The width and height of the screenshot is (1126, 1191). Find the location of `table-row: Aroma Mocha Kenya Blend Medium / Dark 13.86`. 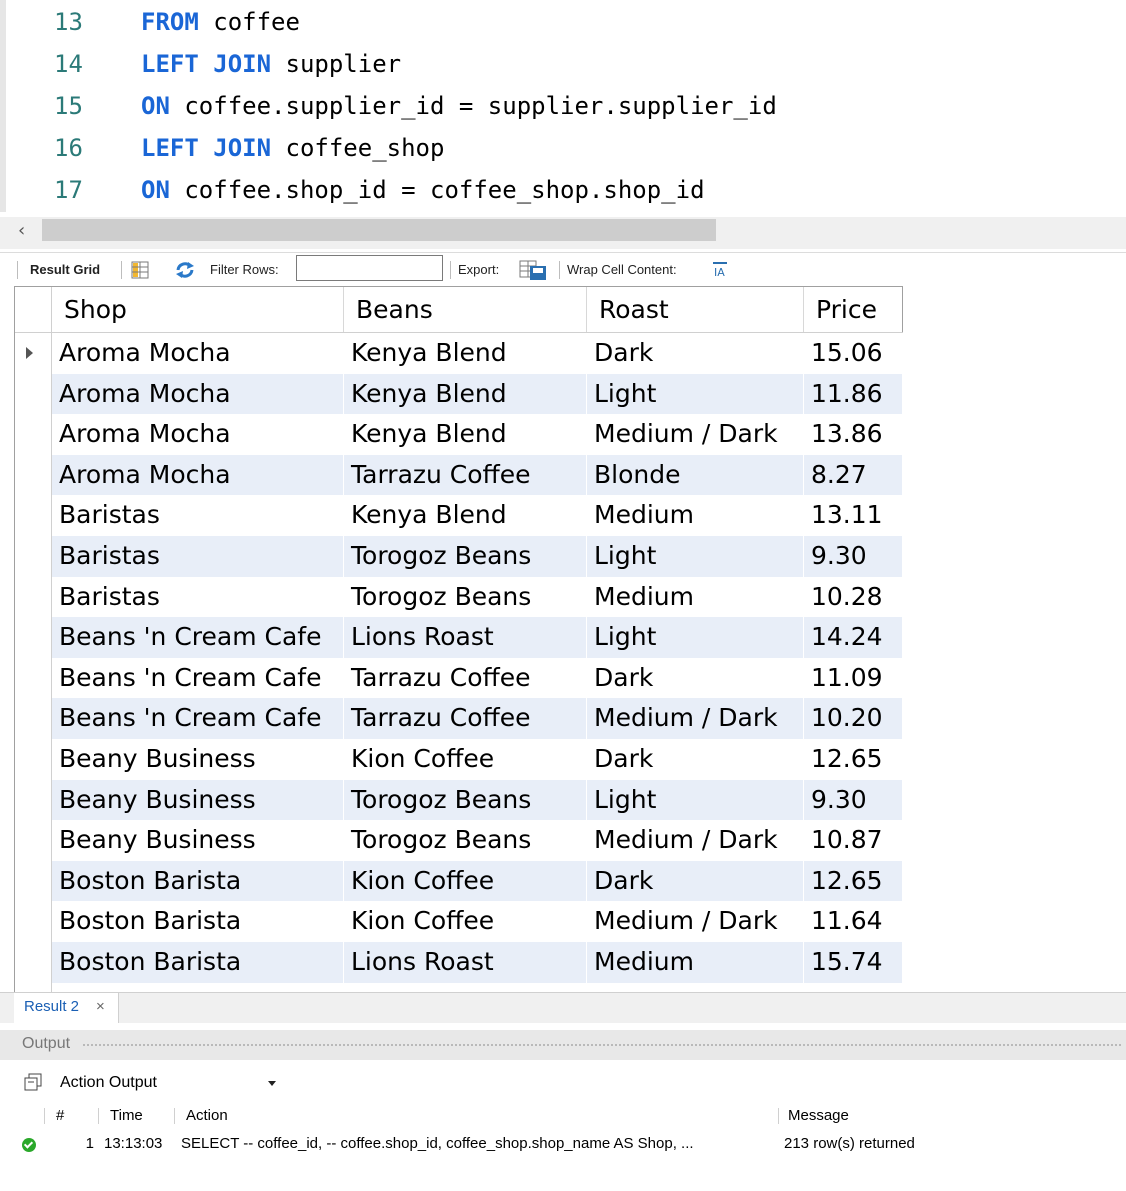

table-row: Aroma Mocha Kenya Blend Medium / Dark 13.86 is located at coordinates (459, 434).